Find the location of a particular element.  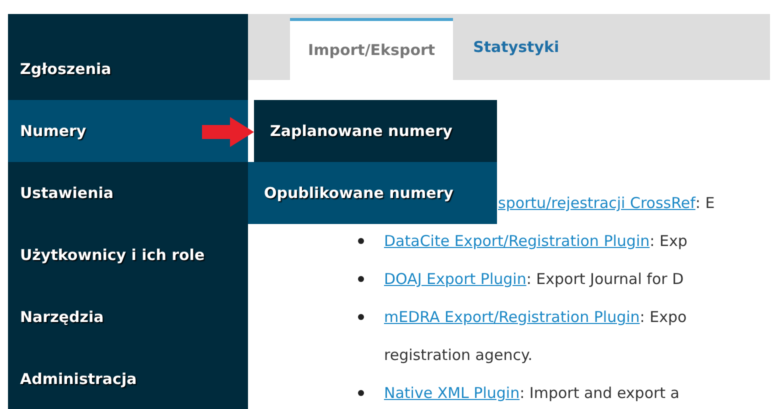

sidebar-item: Zgłoszenia is located at coordinates (128, 57).